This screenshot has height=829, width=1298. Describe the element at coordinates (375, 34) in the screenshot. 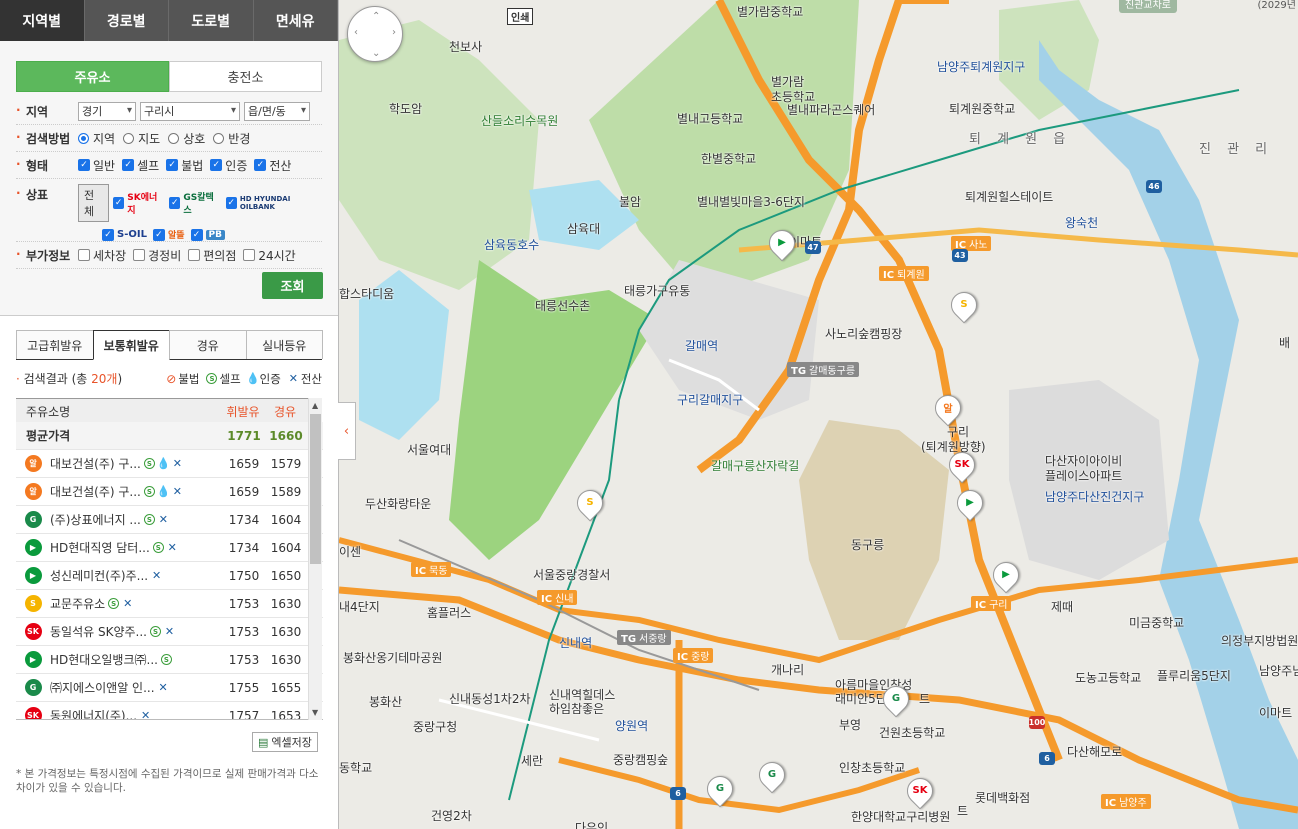

I see `map-pan-control: ⌃ ⌄ ‹ ›` at that location.